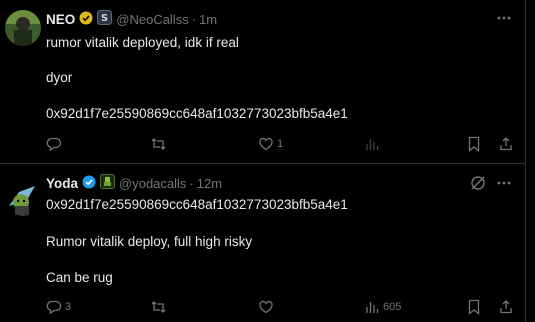 Image resolution: width=535 pixels, height=322 pixels. What do you see at coordinates (208, 19) in the screenshot?
I see `timestamp: 1m` at bounding box center [208, 19].